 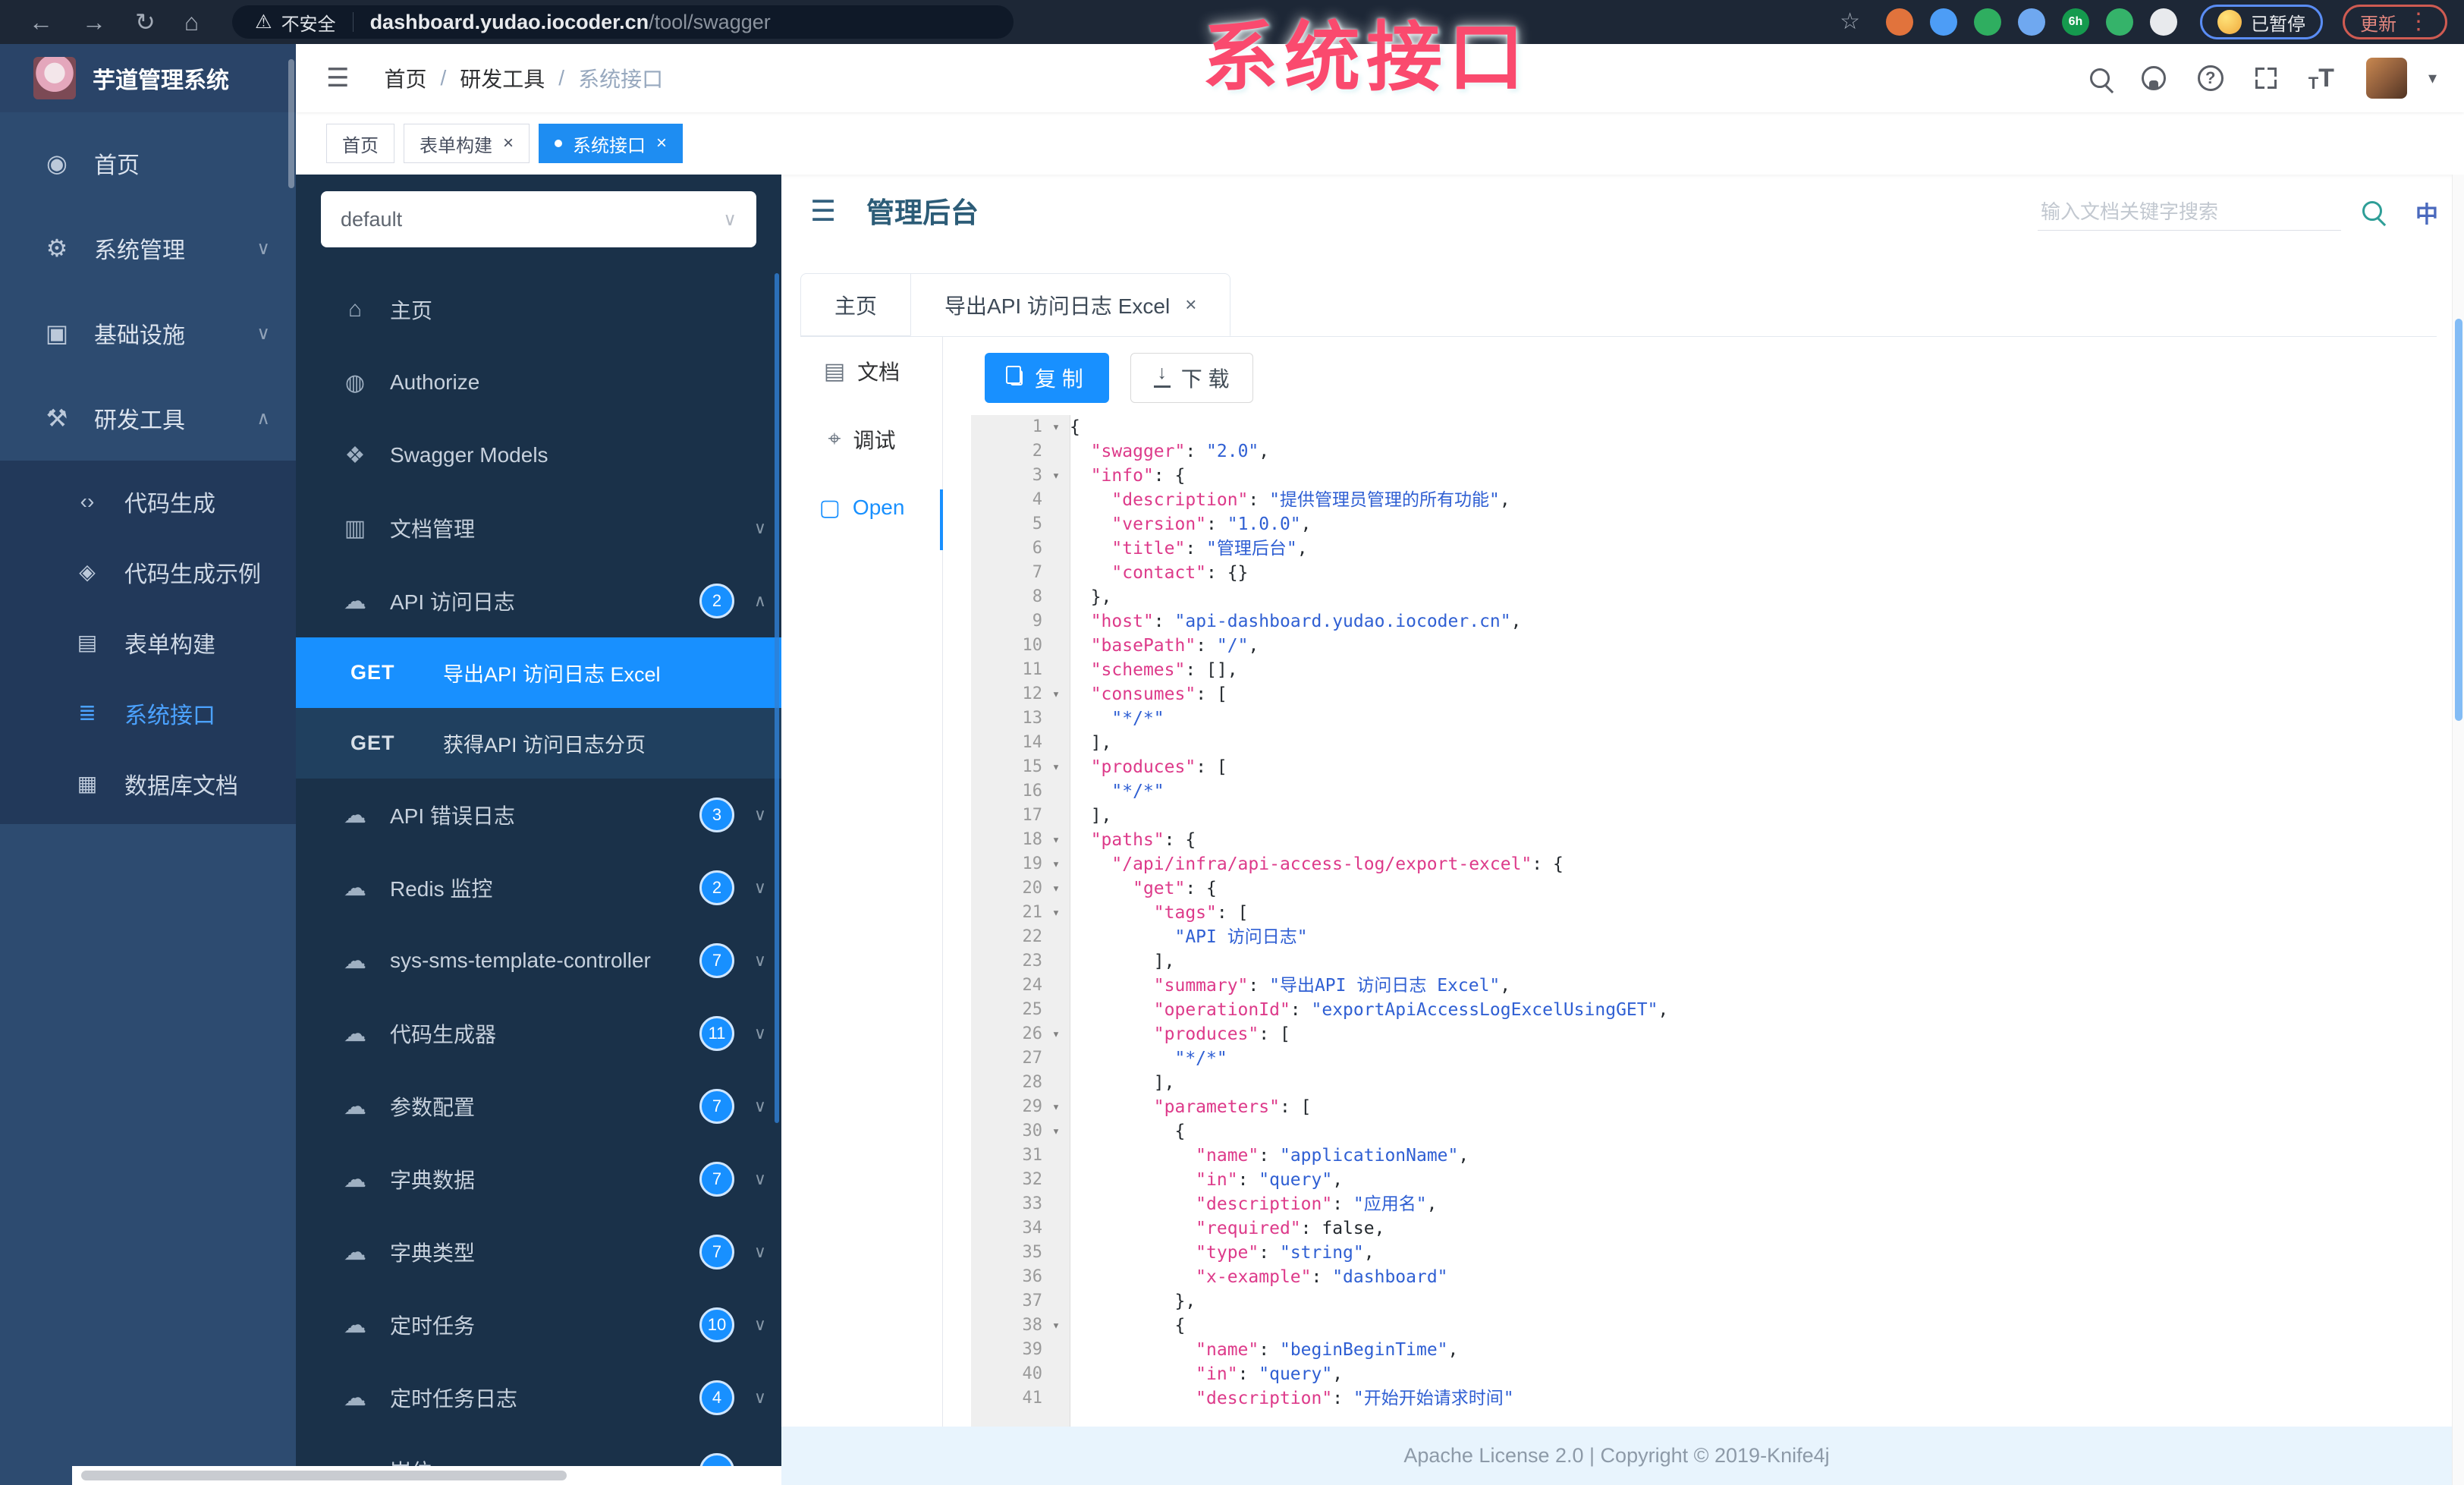 What do you see at coordinates (611, 143) in the screenshot?
I see `tab-系统接口: 系统接口 ×` at bounding box center [611, 143].